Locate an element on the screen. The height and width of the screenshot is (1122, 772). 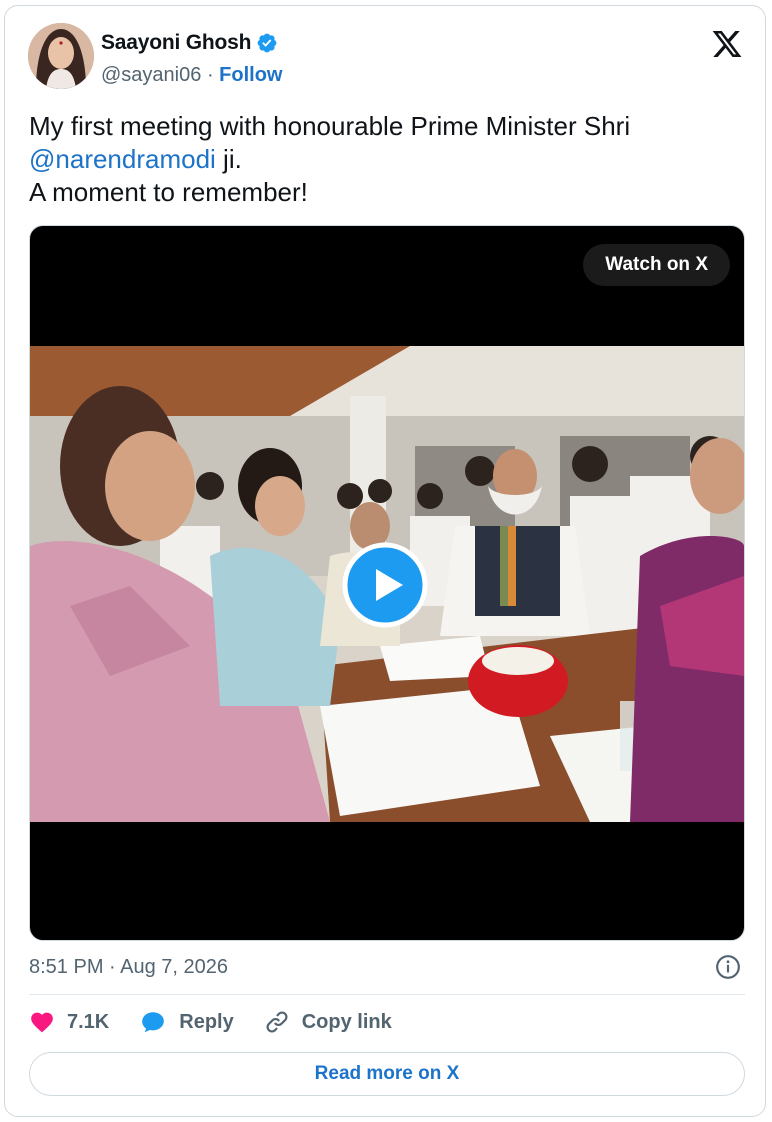
avatar-image is located at coordinates (61, 56).